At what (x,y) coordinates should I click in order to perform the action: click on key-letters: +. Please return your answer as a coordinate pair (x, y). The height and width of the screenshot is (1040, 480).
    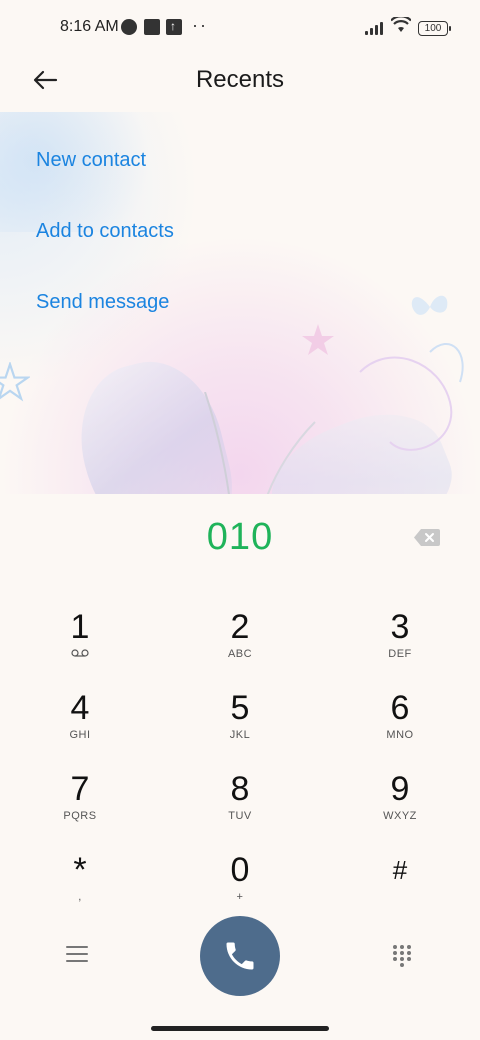
    Looking at the image, I should click on (240, 897).